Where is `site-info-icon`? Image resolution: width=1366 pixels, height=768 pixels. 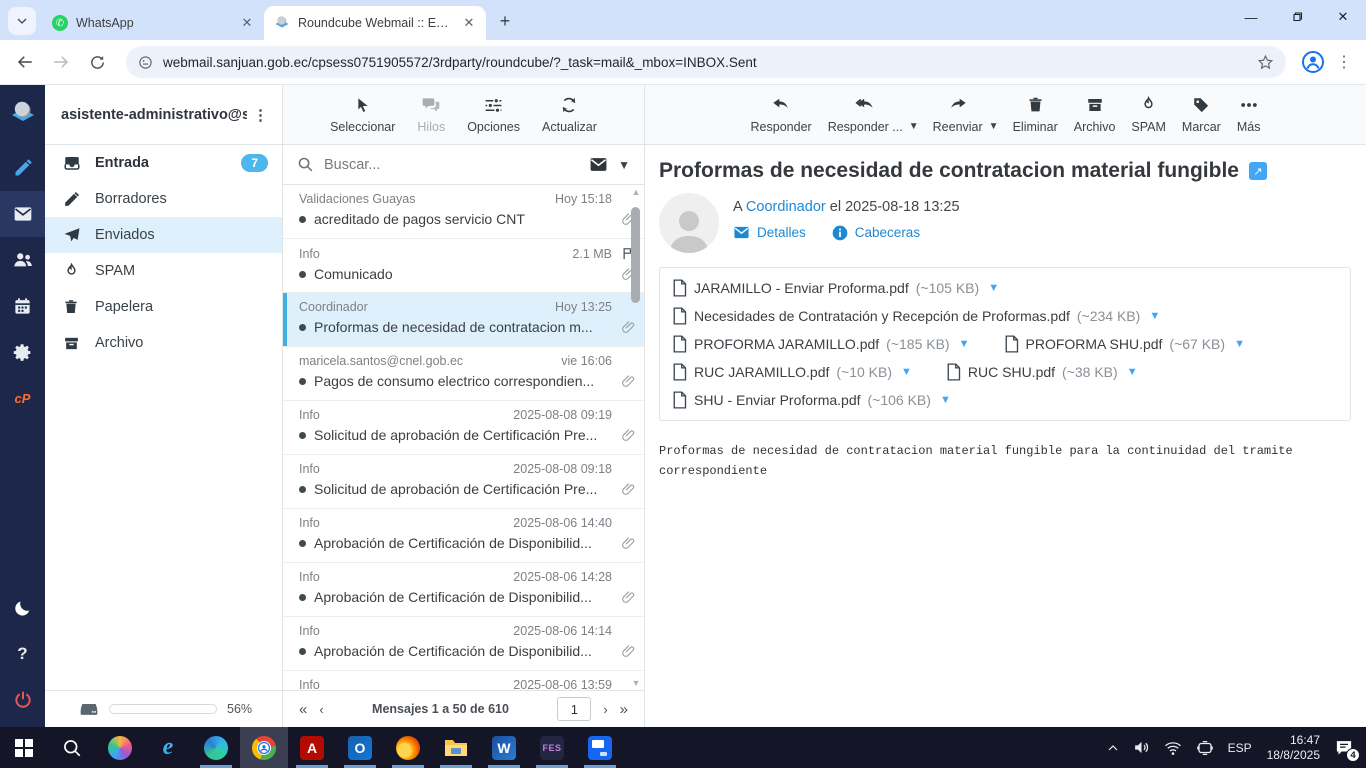
site-info-icon is located at coordinates (145, 62).